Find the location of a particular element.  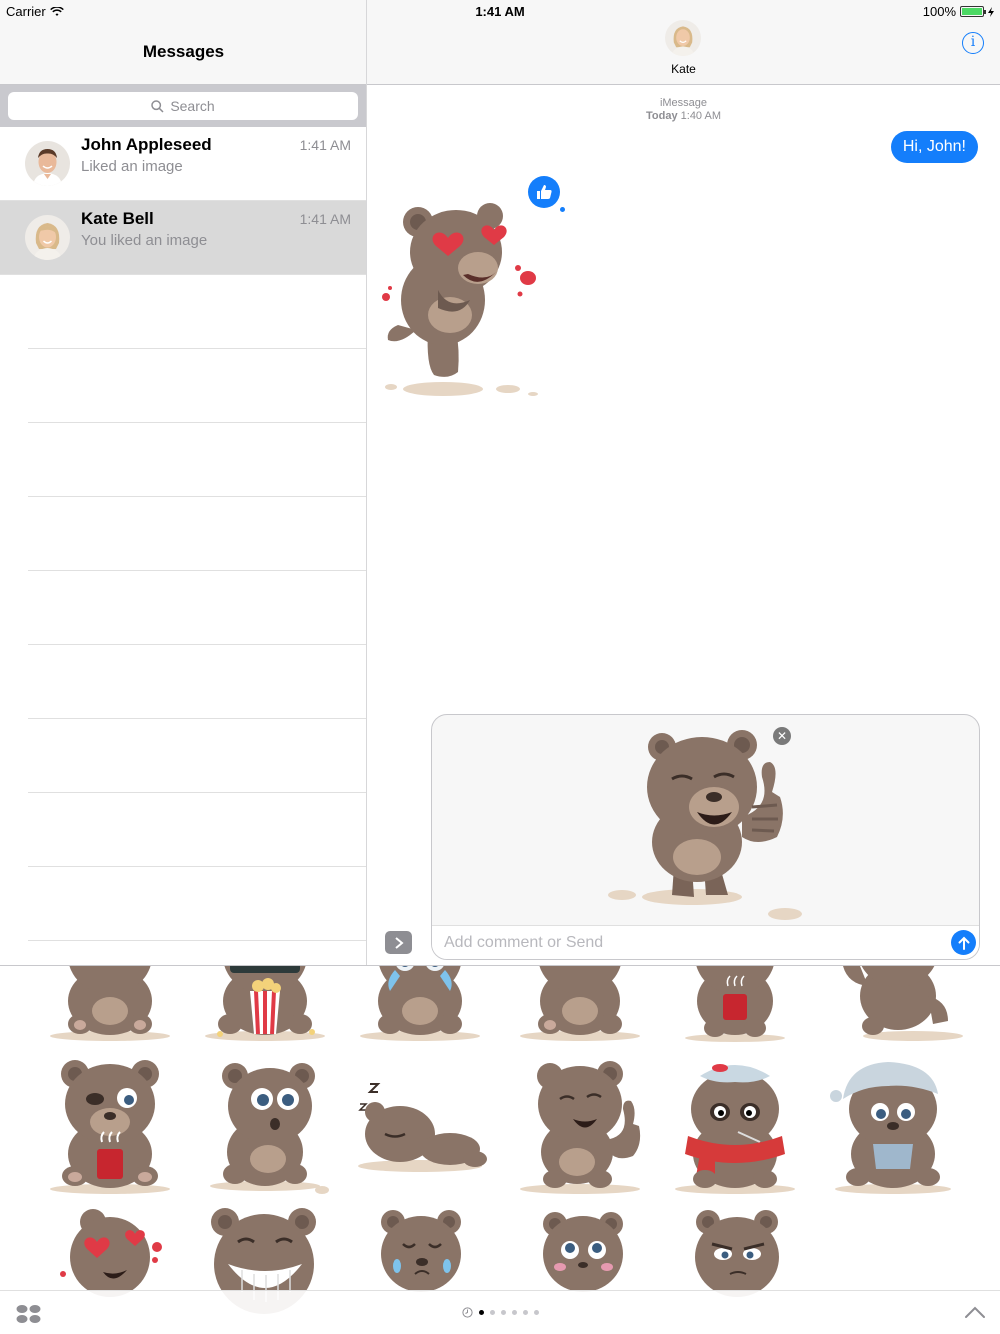

search-input: Search is located at coordinates (183, 106).